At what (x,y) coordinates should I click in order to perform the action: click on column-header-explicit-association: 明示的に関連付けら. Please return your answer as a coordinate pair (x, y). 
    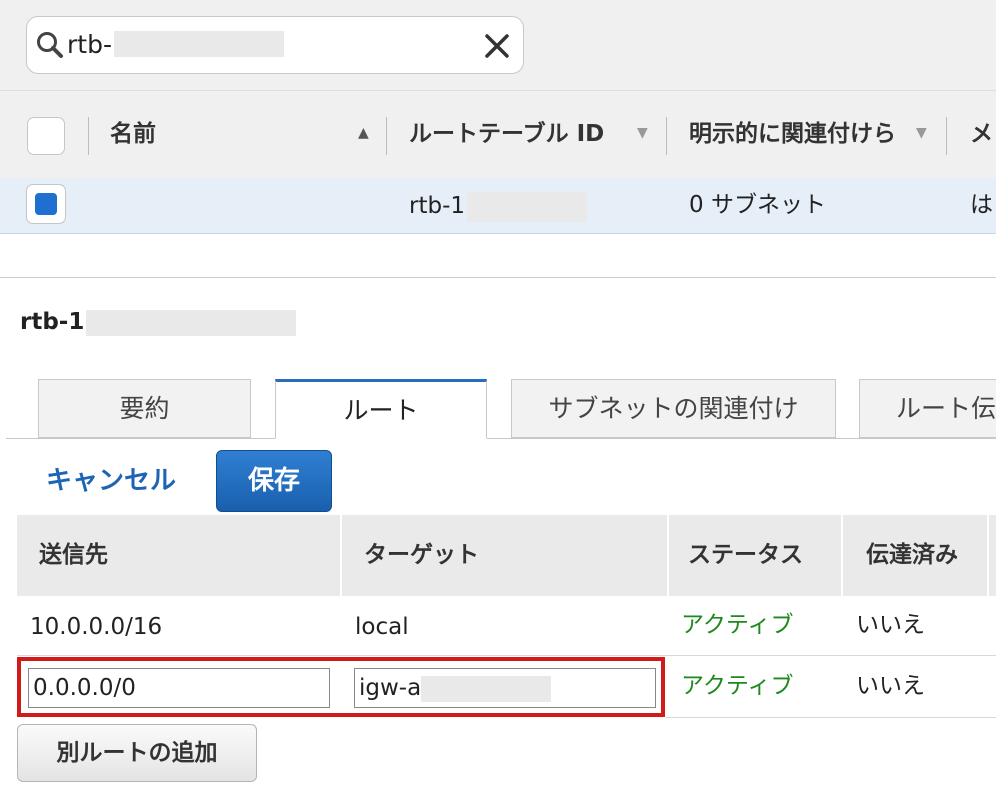
    Looking at the image, I should click on (801, 134).